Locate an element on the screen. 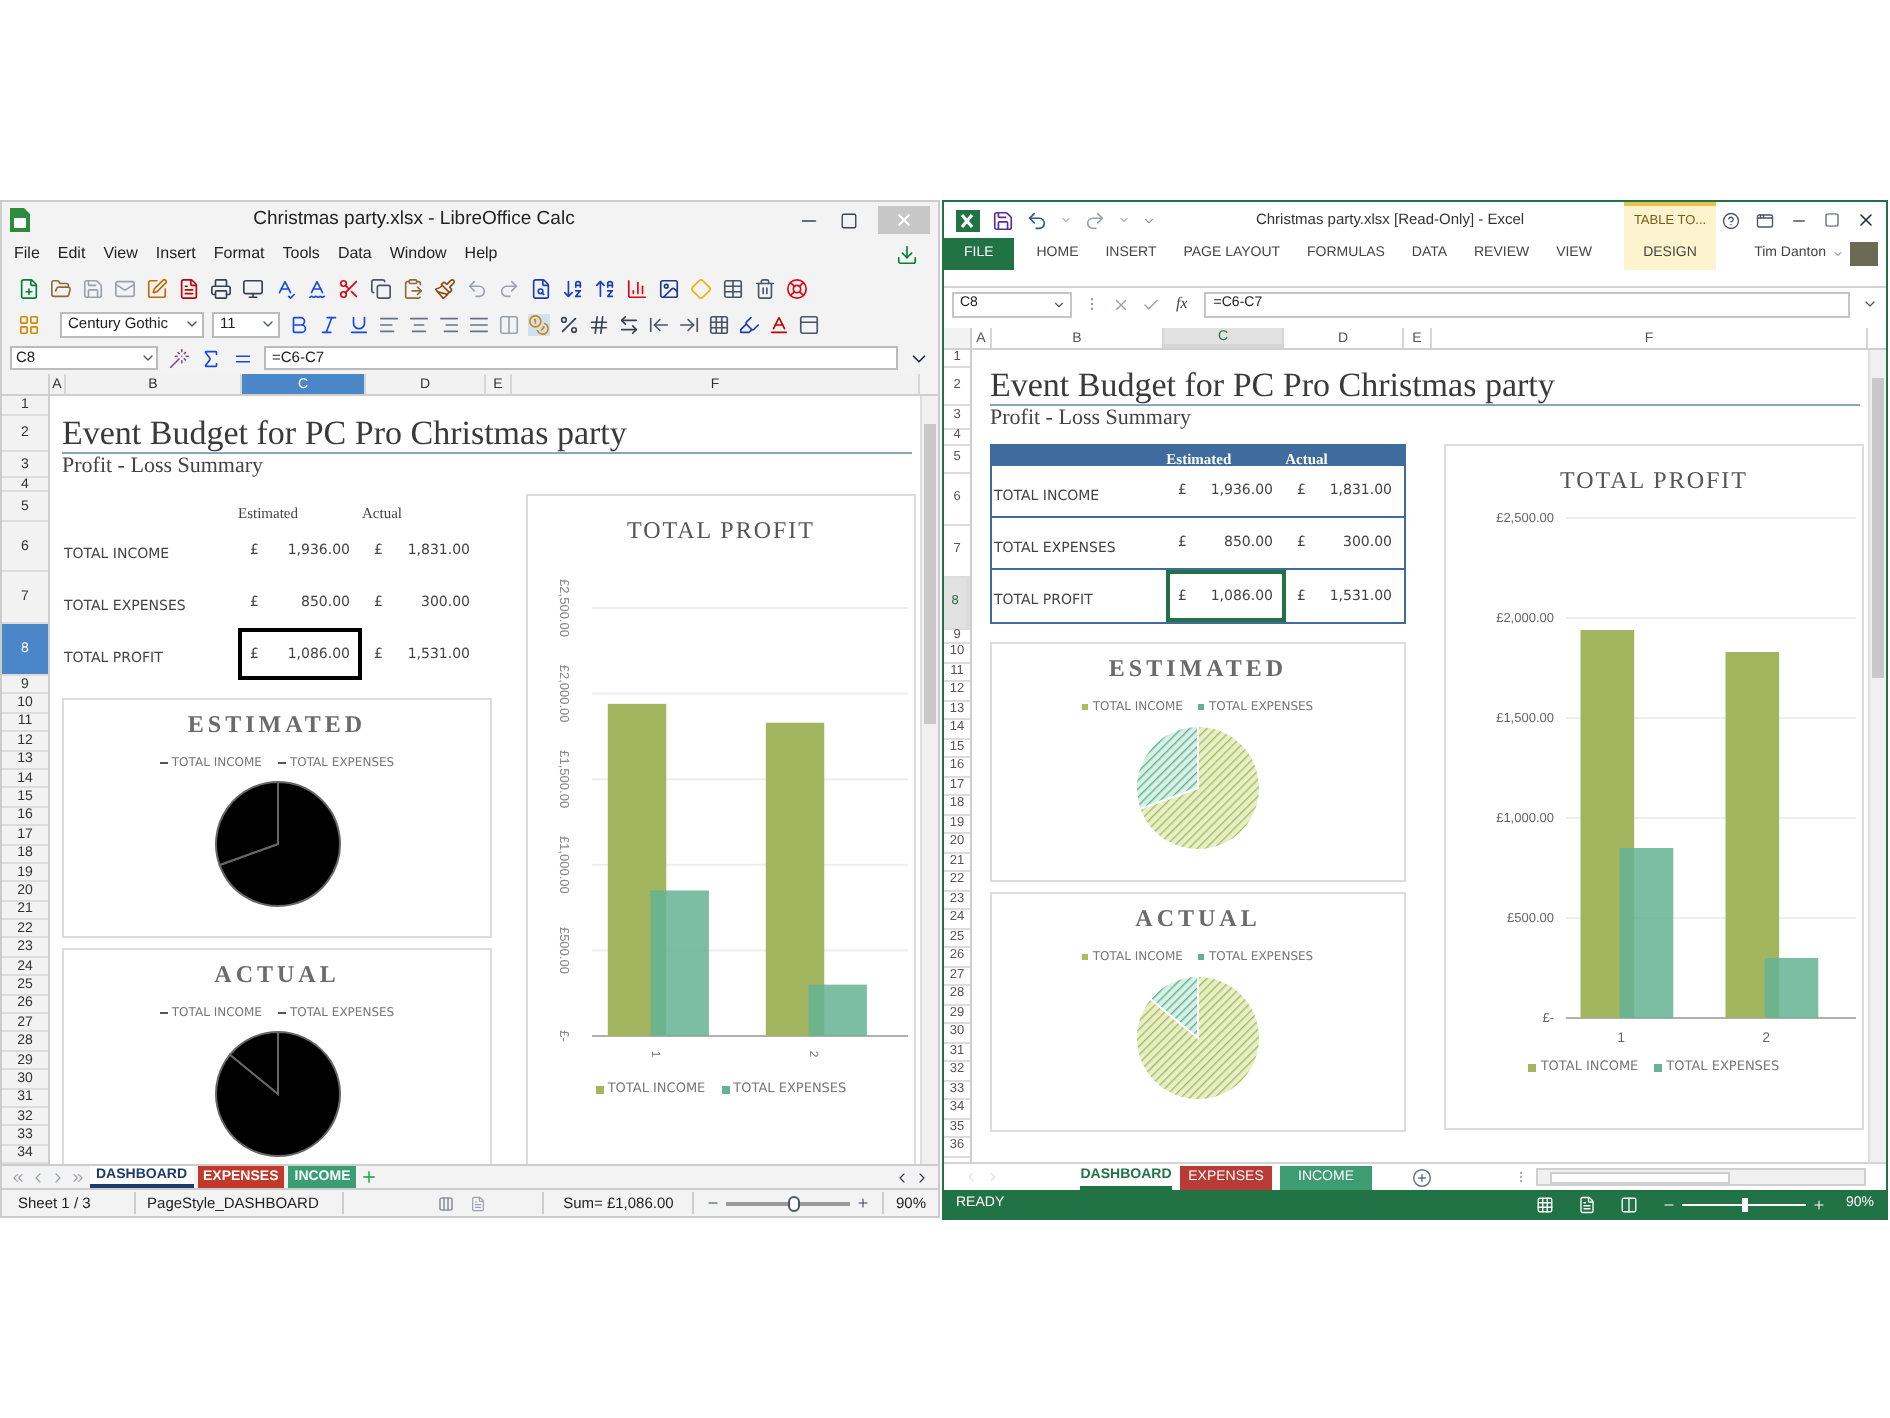 The image size is (1890, 1418). horizontal-scrollbar is located at coordinates (1701, 1177).